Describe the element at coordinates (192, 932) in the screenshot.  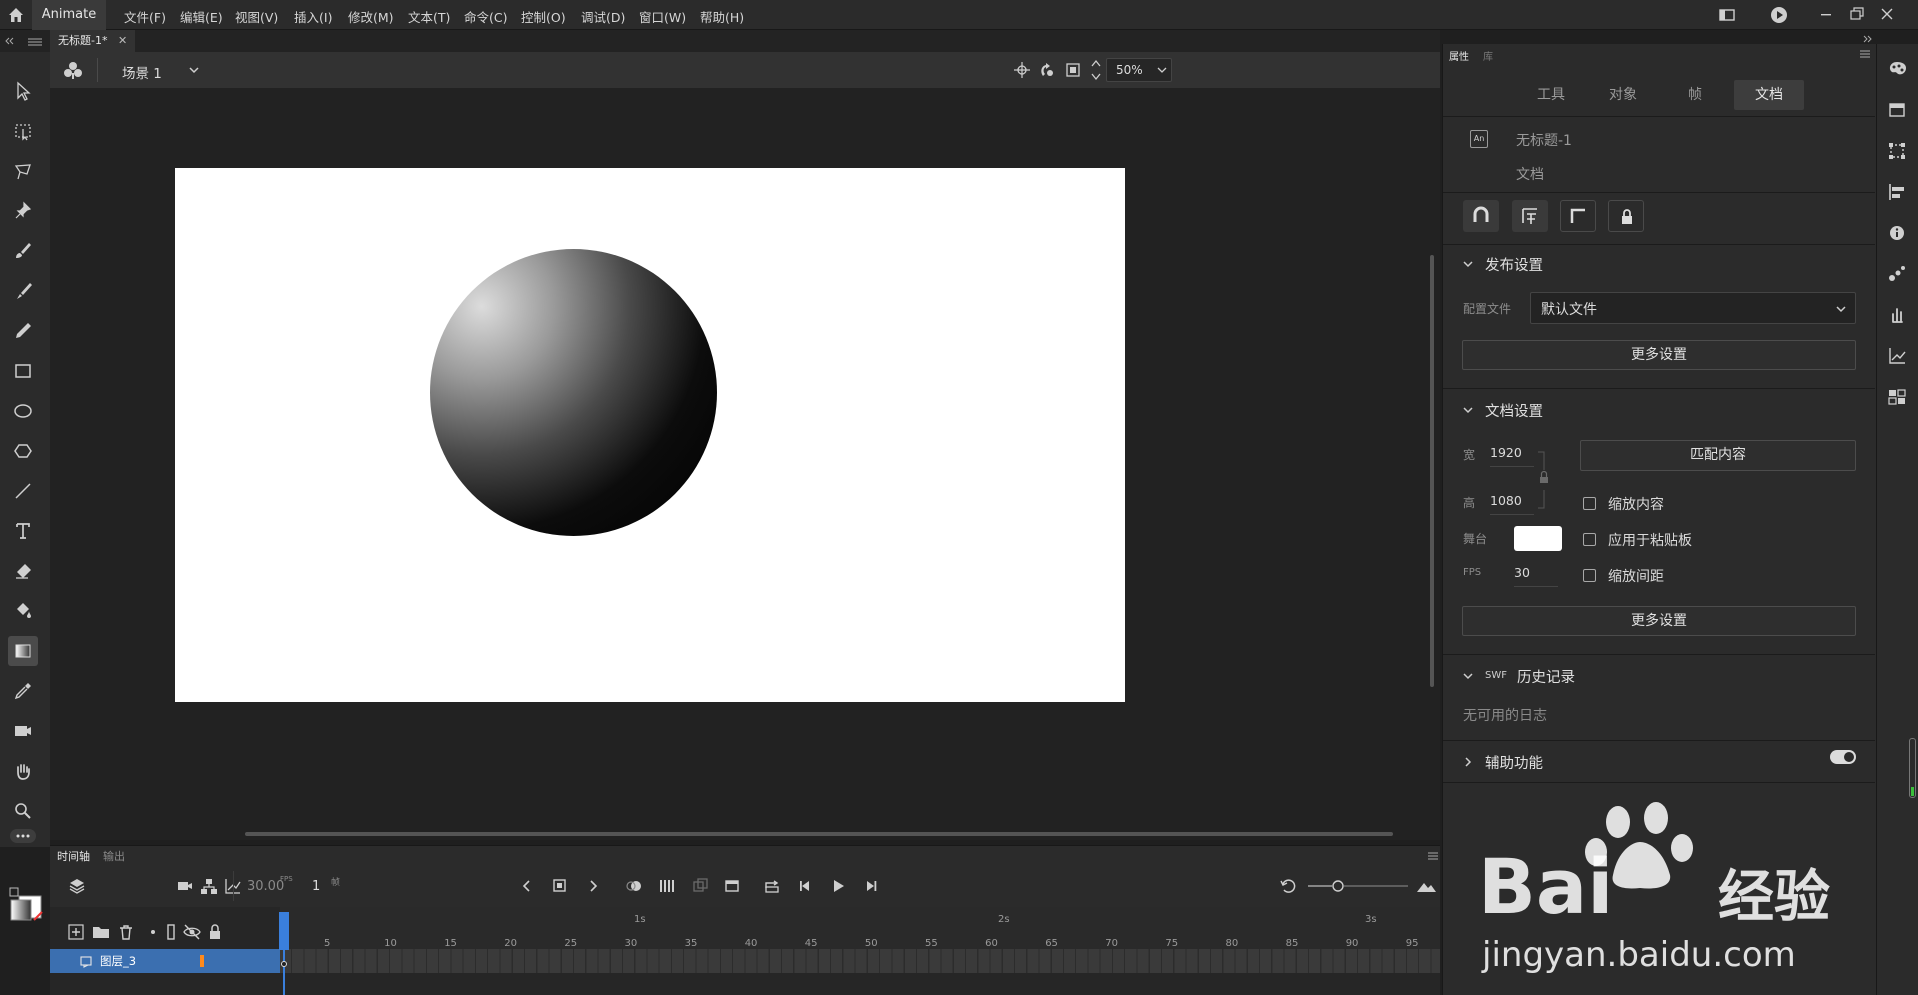
I see `hide-layer-icon` at that location.